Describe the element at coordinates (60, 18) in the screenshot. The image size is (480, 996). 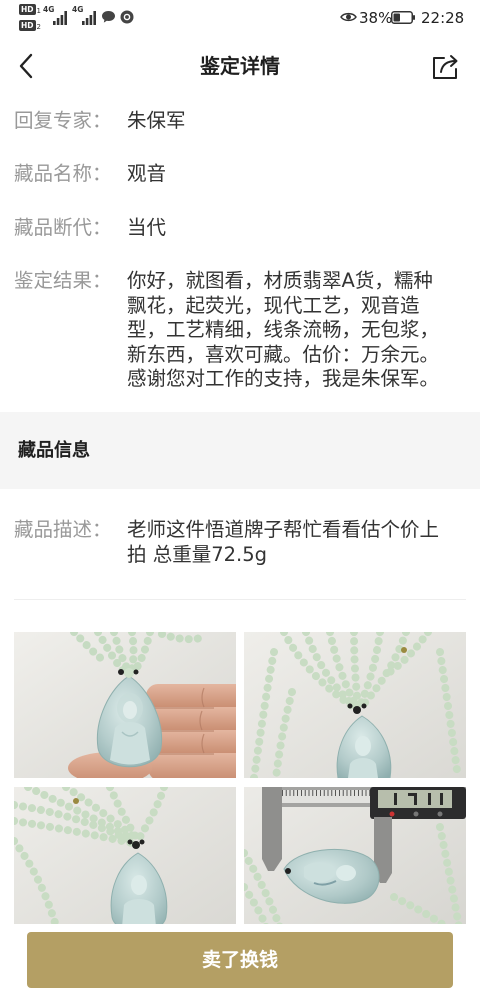
I see `sim1-signal-icon` at that location.